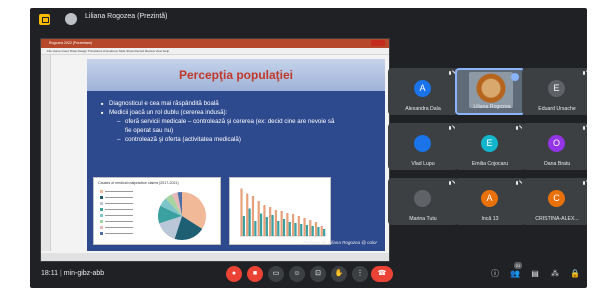 Image resolution: width=600 pixels, height=289 pixels. I want to click on top-bar: Liliana Rogozea (Prezintă), so click(308, 19).